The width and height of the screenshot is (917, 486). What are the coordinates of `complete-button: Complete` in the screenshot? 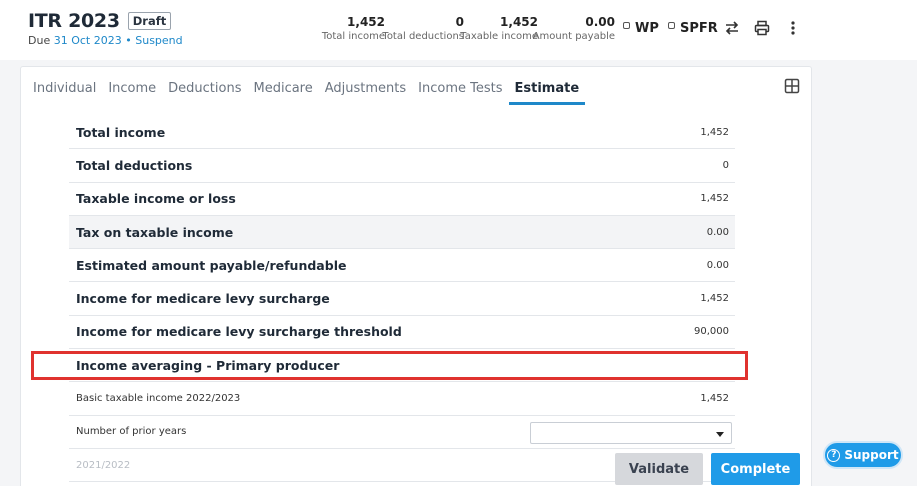 It's located at (755, 469).